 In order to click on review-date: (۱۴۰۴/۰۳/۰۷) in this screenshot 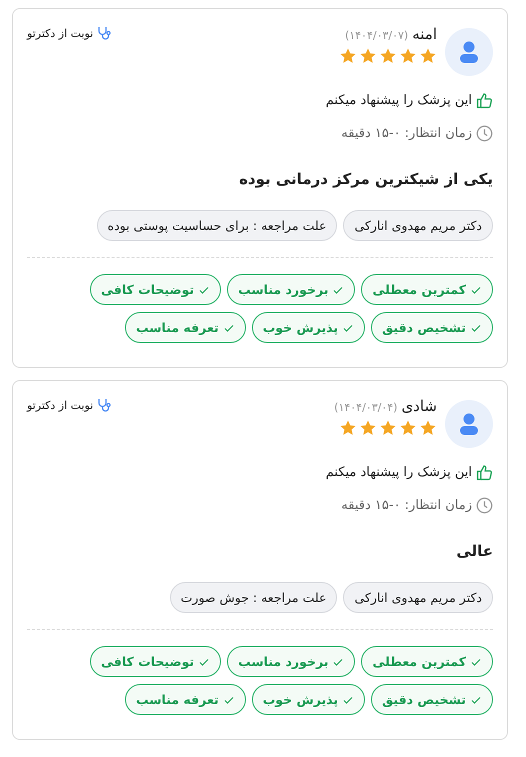, I will do `click(376, 35)`.